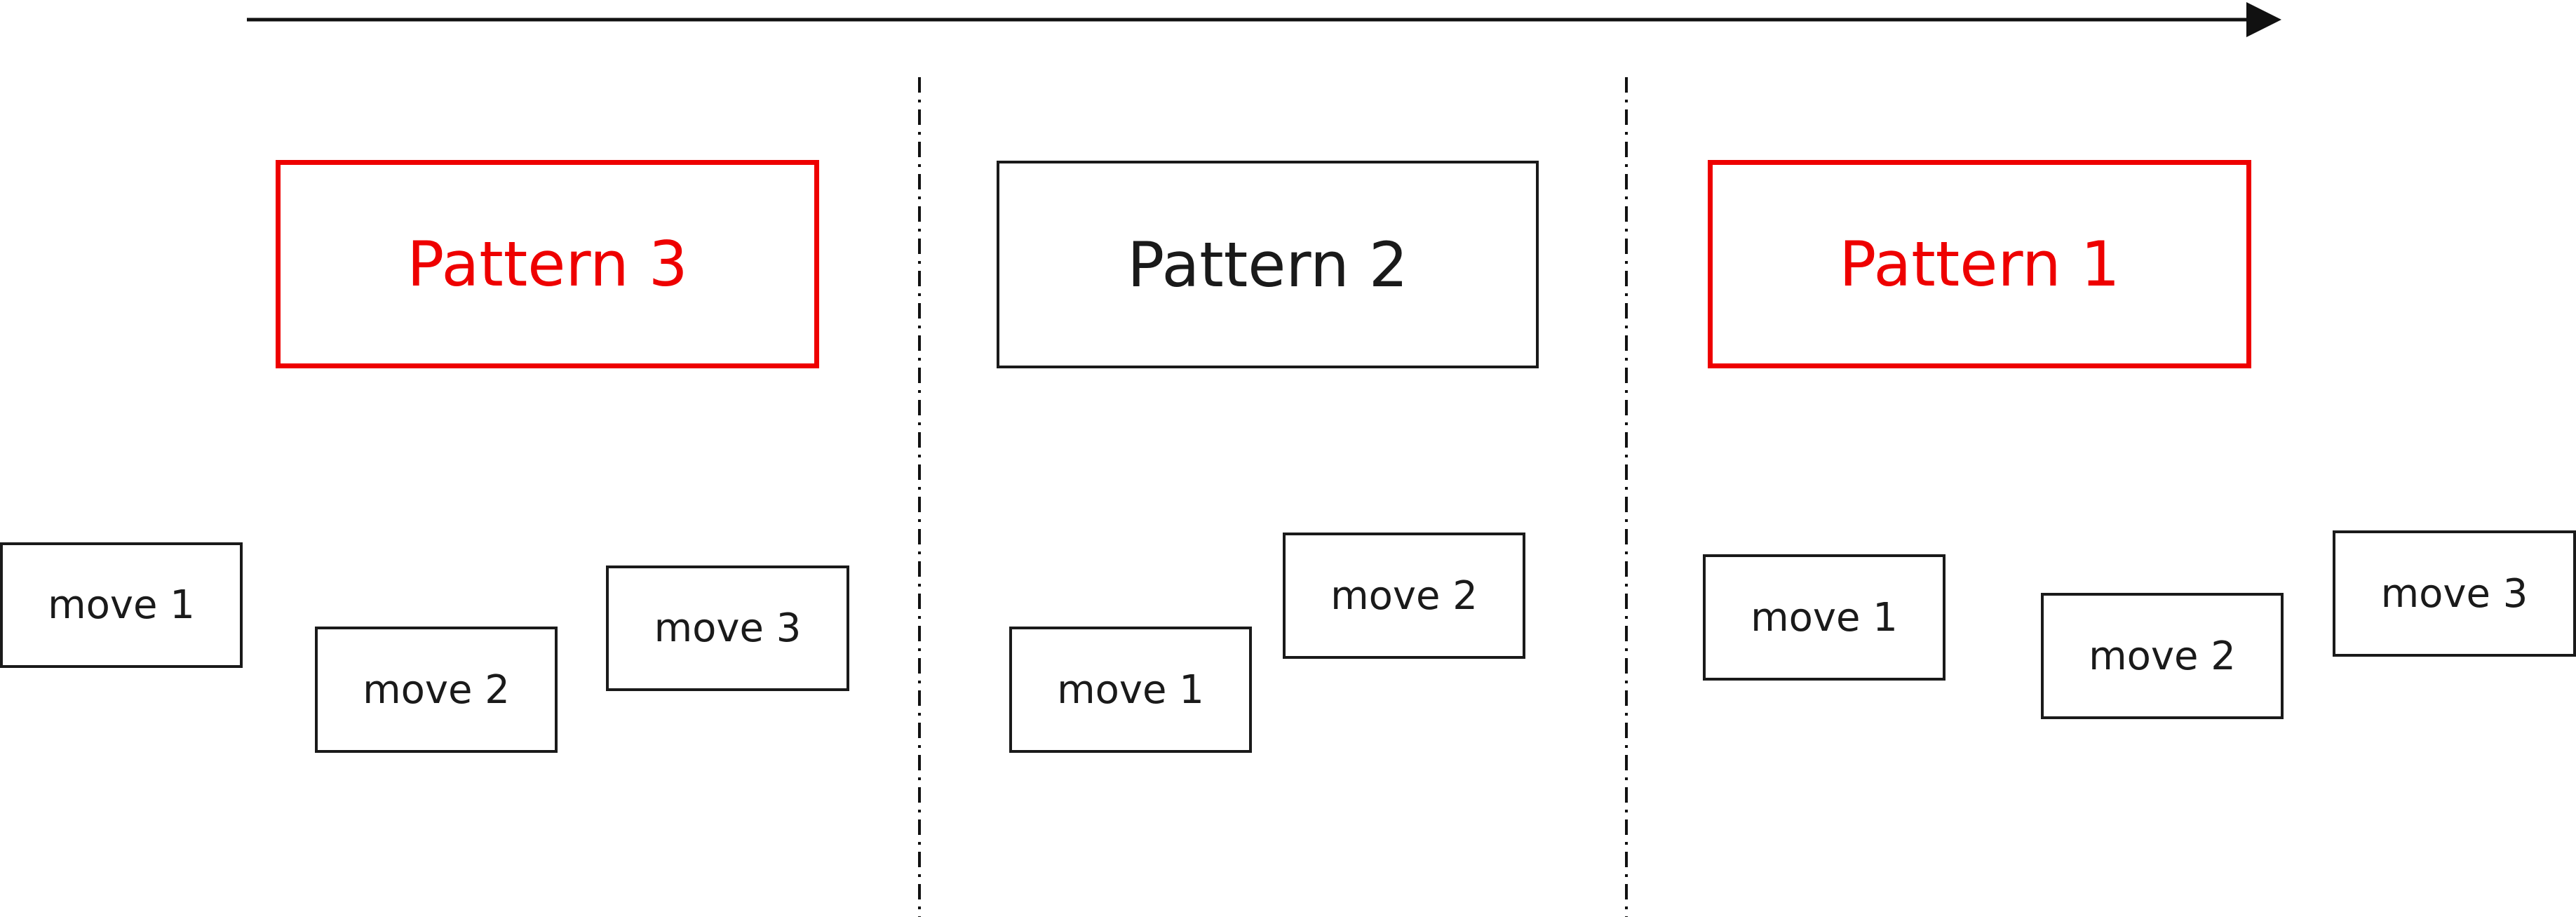 This screenshot has height=917, width=2576. Describe the element at coordinates (1268, 264) in the screenshot. I see `pattern-2-box: Pattern 2` at that location.